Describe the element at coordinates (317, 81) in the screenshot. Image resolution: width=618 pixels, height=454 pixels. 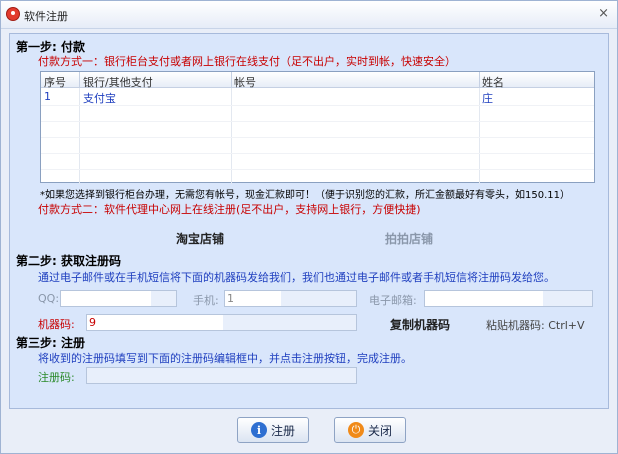
I see `table-header: 序号 银行/其他支付 帐号 姓名` at that location.